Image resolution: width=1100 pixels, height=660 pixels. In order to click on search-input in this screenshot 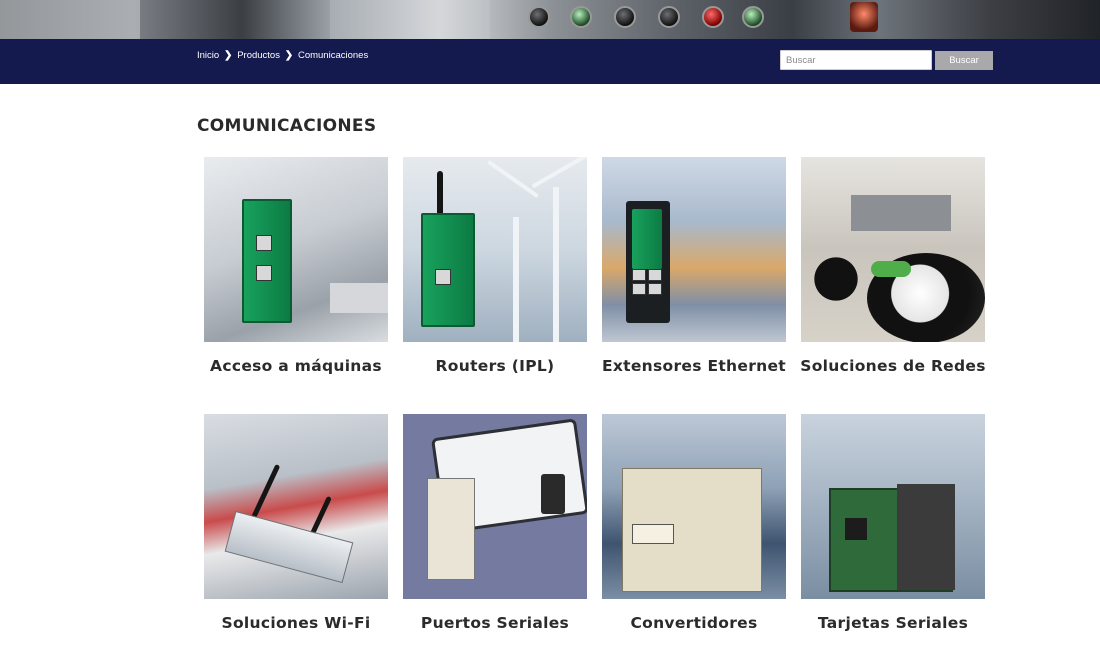, I will do `click(856, 60)`.